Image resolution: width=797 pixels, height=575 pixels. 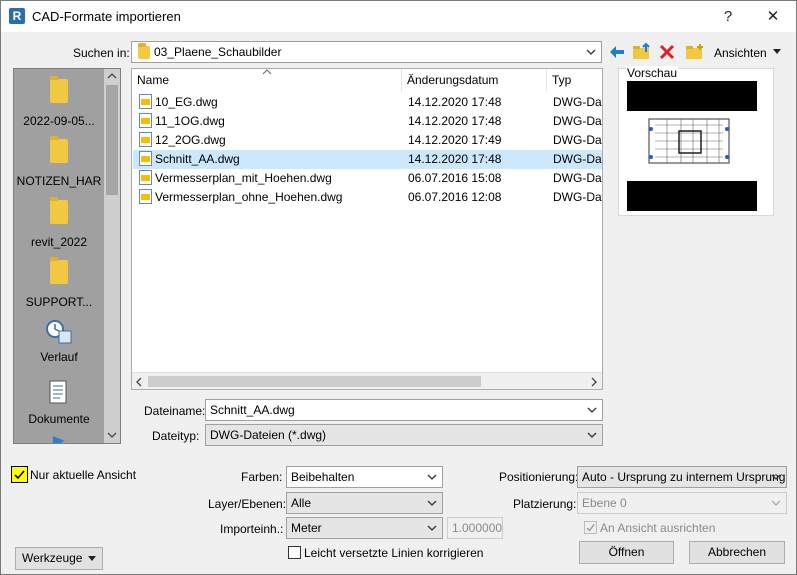 I want to click on preview-panel: Vorschau, so click(x=696, y=141).